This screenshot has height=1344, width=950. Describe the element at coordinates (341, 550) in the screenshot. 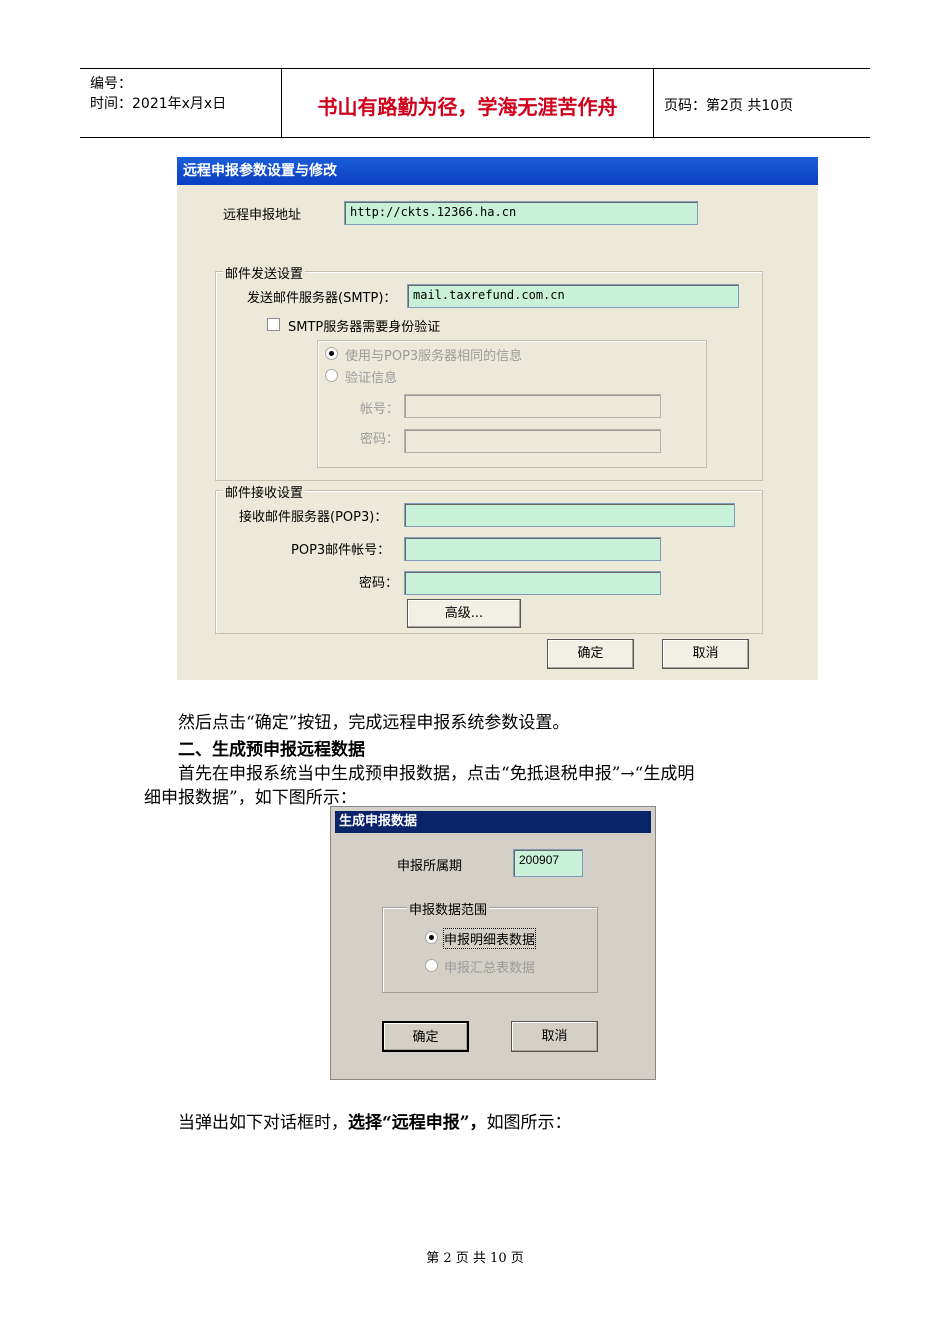

I see `pop3-account-label: POP3邮件帐号：` at that location.